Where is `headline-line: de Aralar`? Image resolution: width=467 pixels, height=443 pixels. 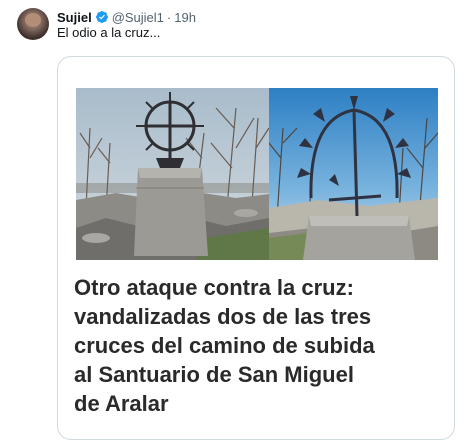 headline-line: de Aralar is located at coordinates (121, 403).